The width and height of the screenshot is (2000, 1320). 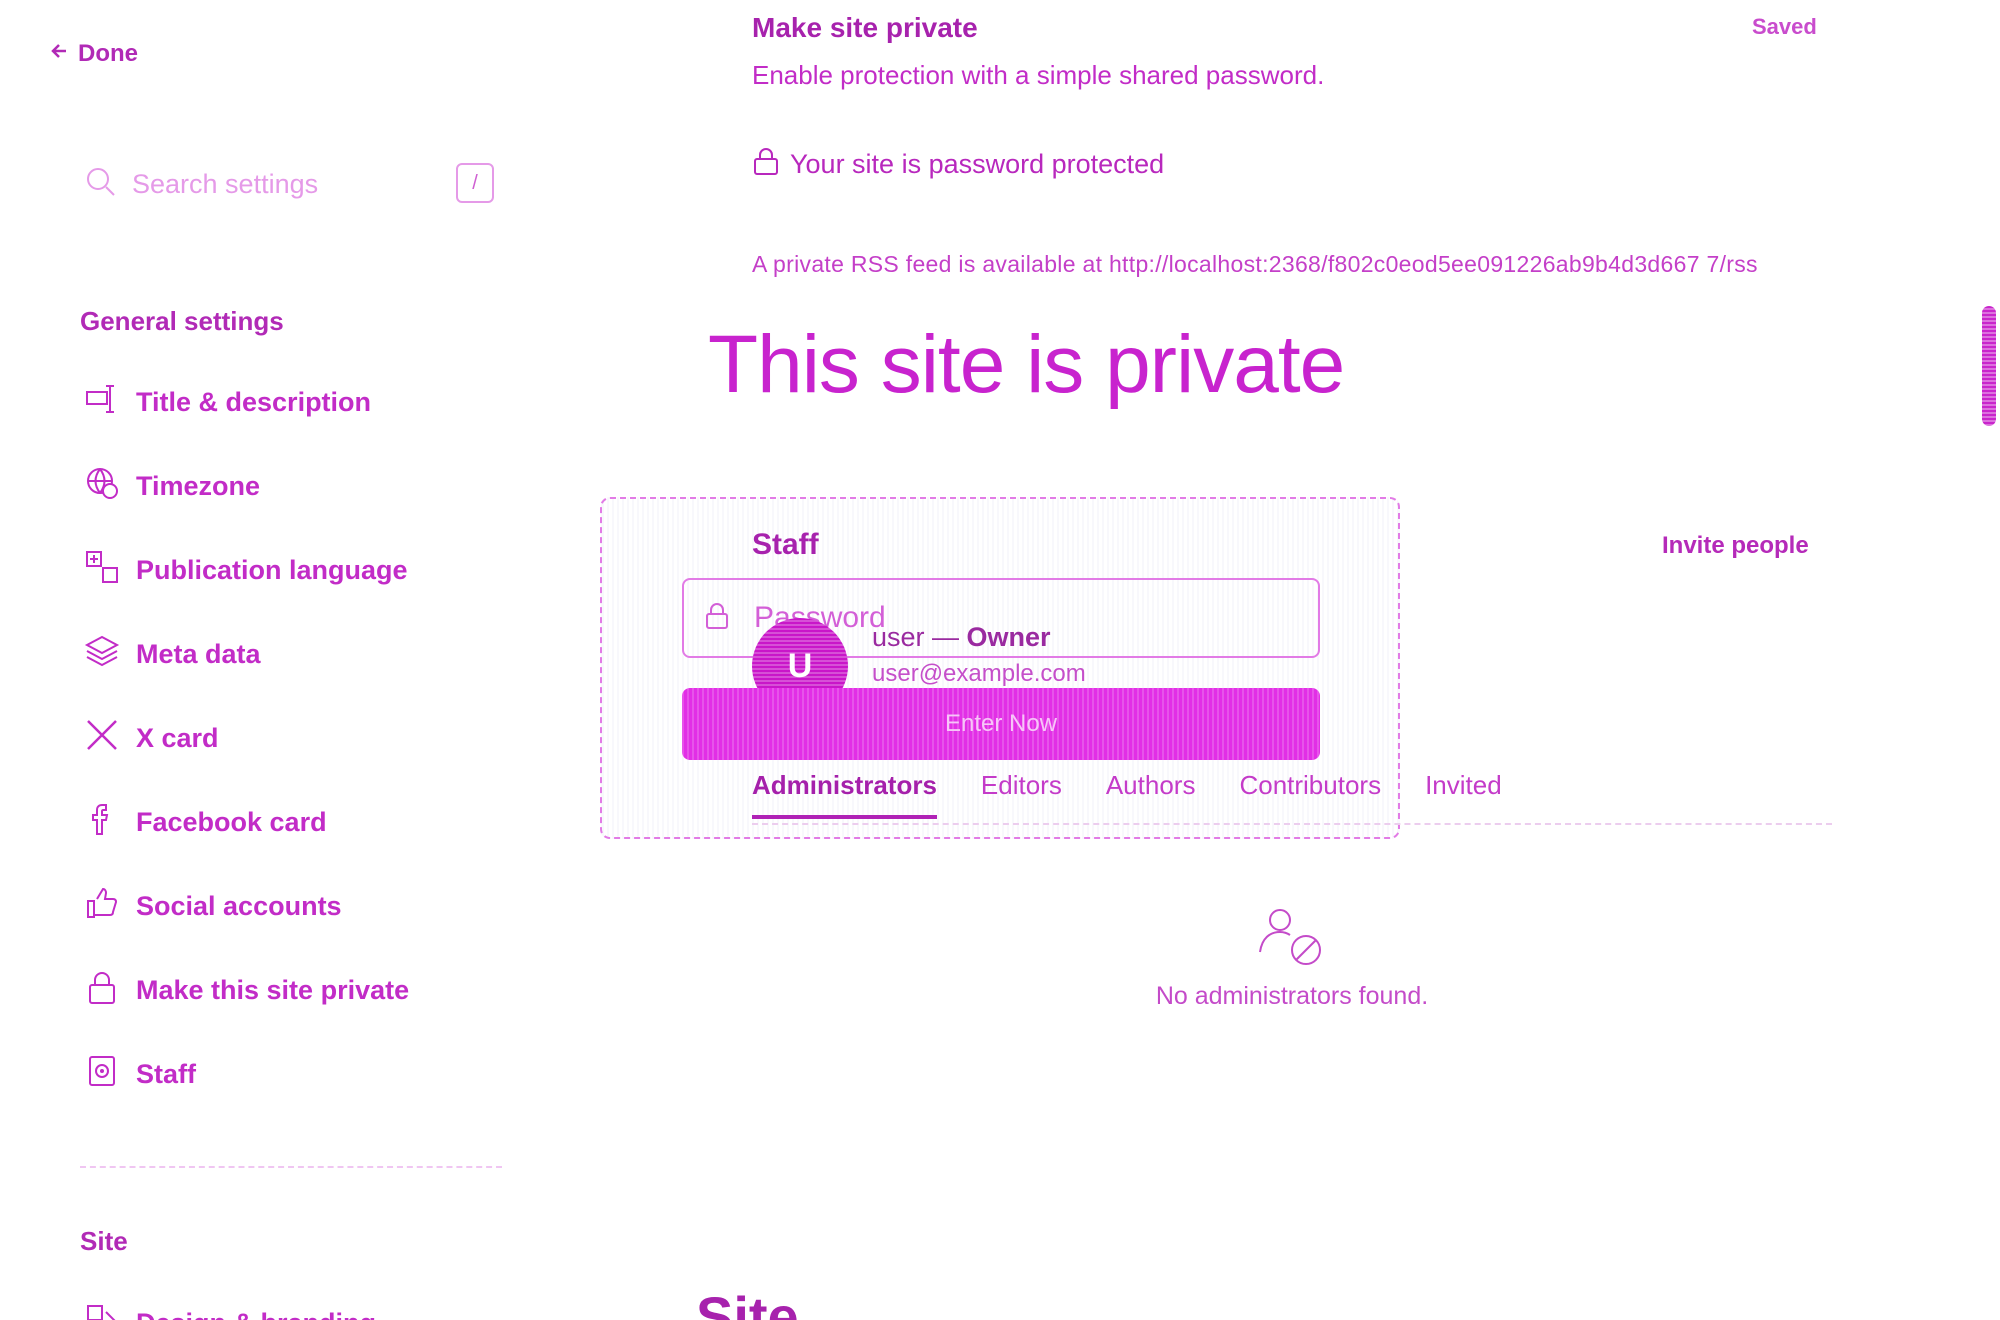 What do you see at coordinates (102, 906) in the screenshot?
I see `thumbs-up-icon` at bounding box center [102, 906].